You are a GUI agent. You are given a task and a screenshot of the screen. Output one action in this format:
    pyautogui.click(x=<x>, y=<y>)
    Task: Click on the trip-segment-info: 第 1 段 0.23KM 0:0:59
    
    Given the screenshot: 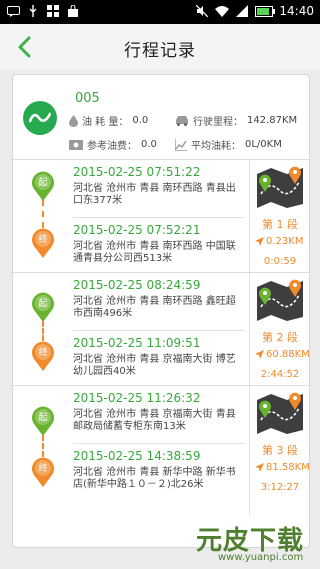 What is the action you would take?
    pyautogui.click(x=280, y=218)
    